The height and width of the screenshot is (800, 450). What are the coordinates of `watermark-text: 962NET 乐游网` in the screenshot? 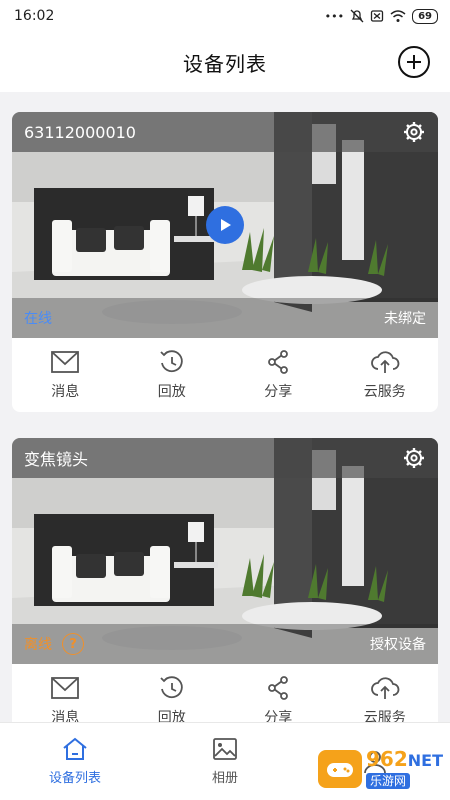 It's located at (404, 769).